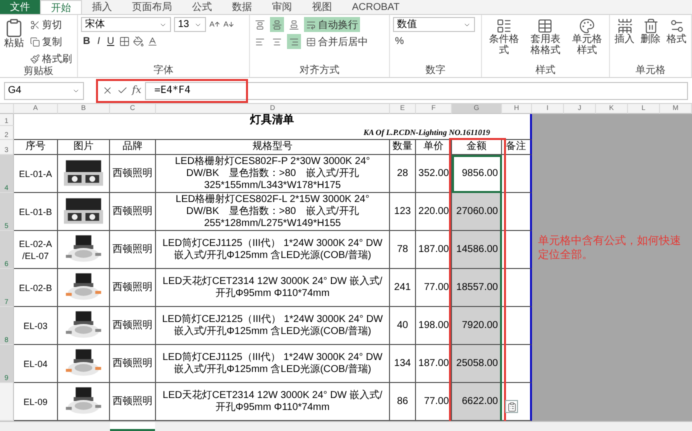 Image resolution: width=692 pixels, height=431 pixels. I want to click on ribbon-tab: 公式, so click(202, 7).